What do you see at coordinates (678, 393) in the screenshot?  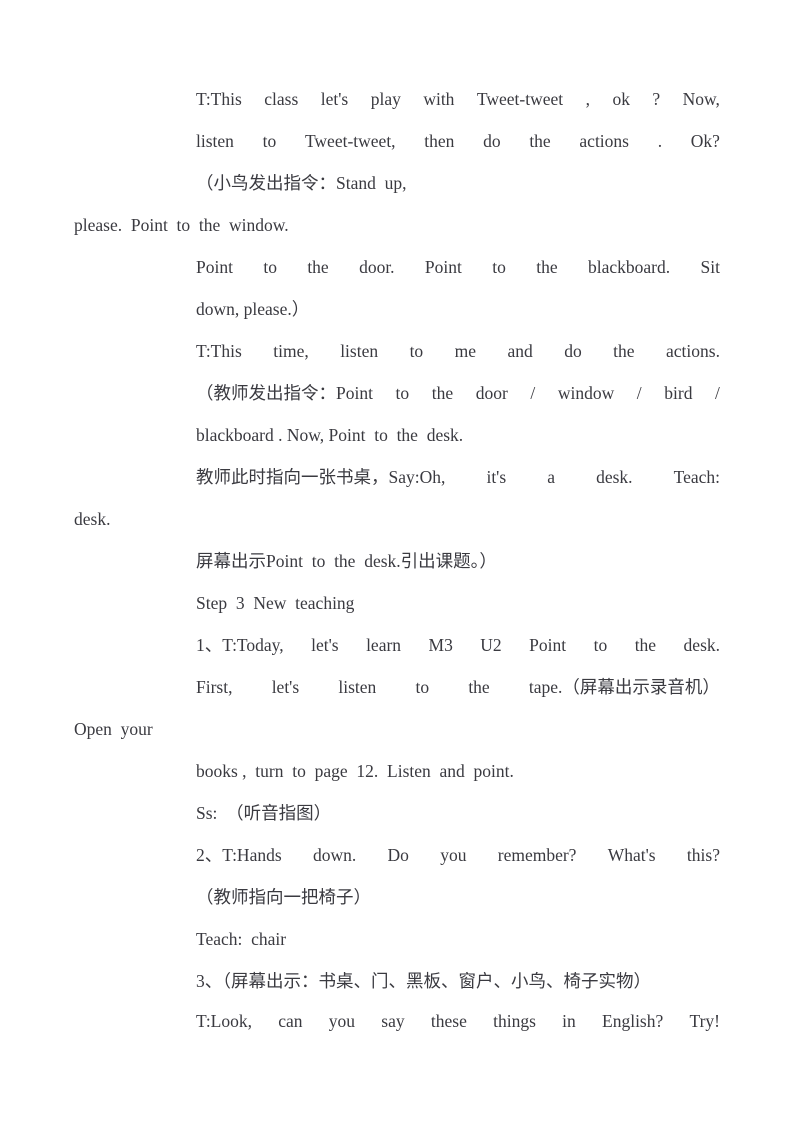 I see `text-word: bird` at bounding box center [678, 393].